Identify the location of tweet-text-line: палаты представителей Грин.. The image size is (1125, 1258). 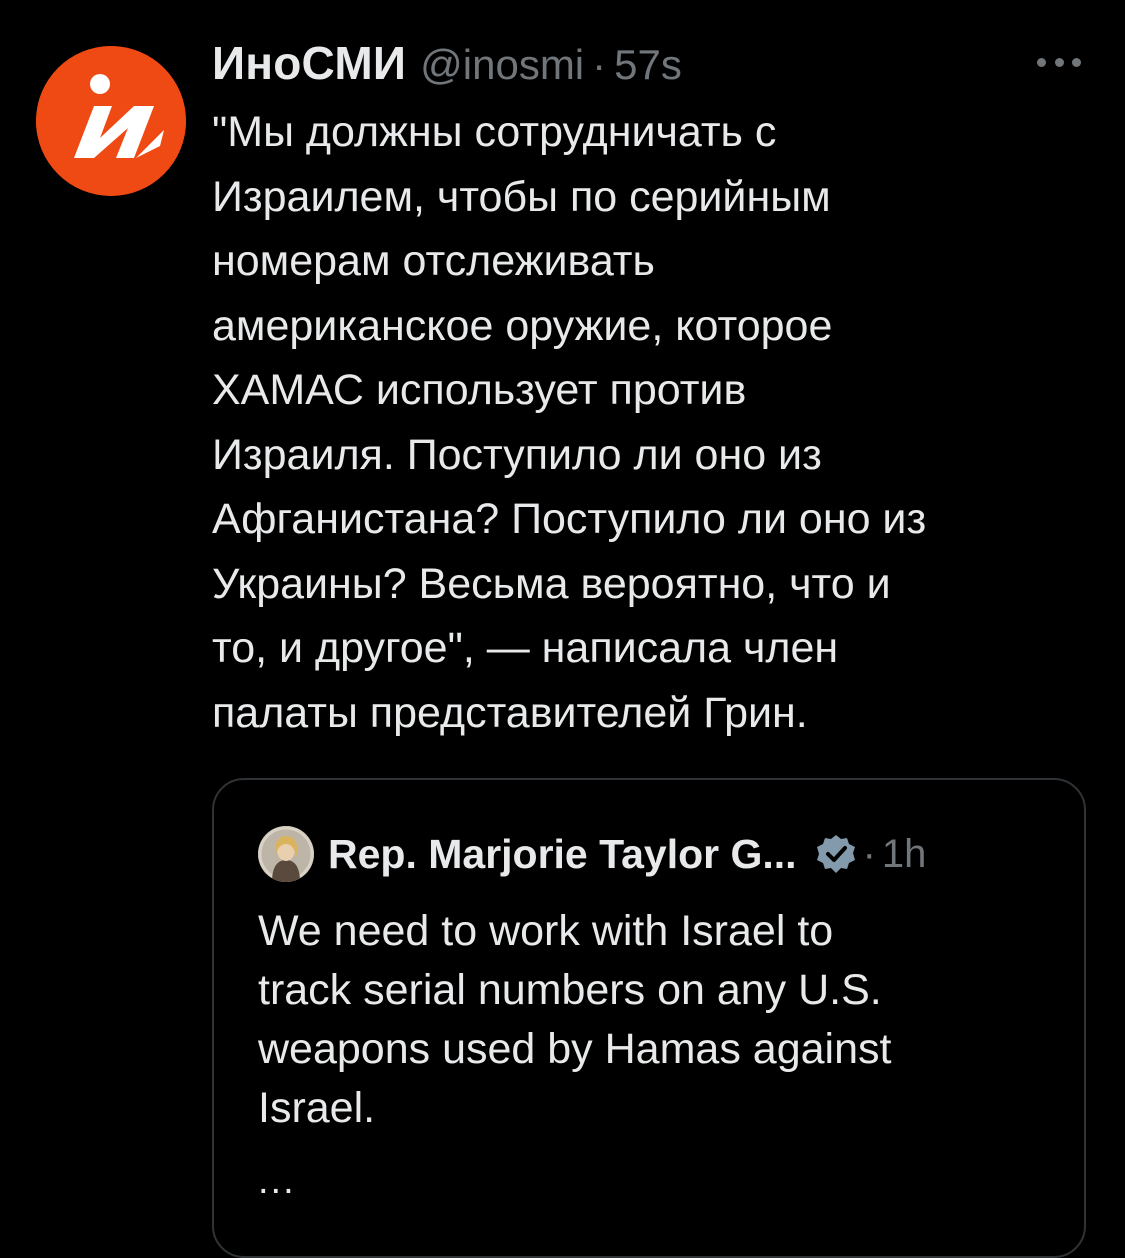
(510, 712).